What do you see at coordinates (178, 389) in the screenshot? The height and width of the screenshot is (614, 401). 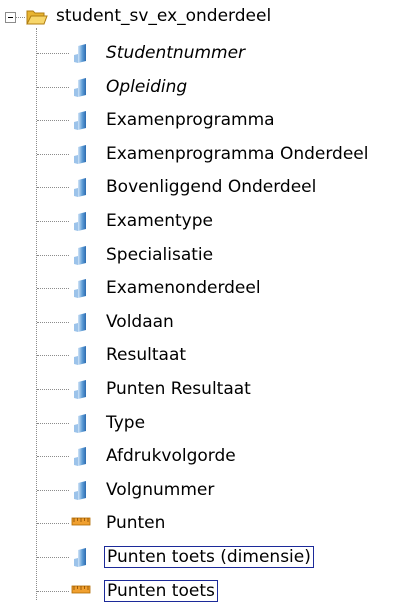 I see `tree-item-label: Punten Resultaat` at bounding box center [178, 389].